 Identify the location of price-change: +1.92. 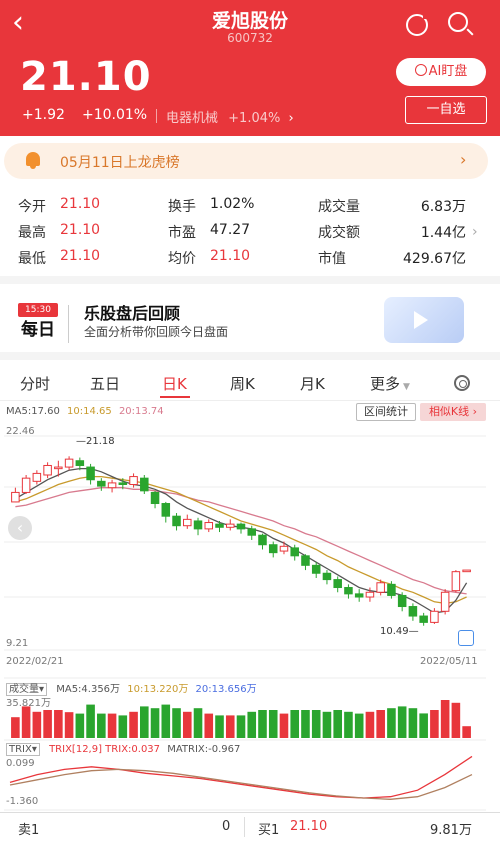
(43, 115).